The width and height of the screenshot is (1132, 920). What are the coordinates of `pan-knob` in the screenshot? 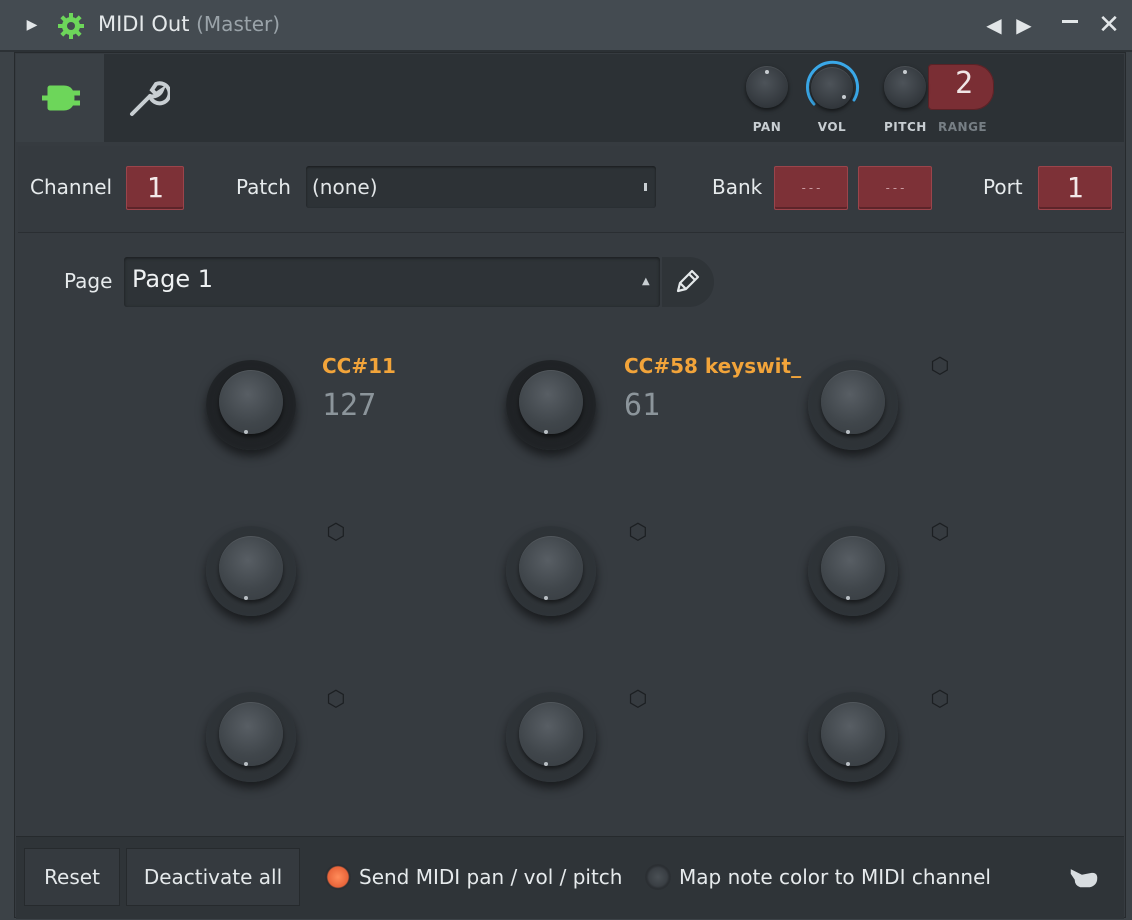 It's located at (767, 87).